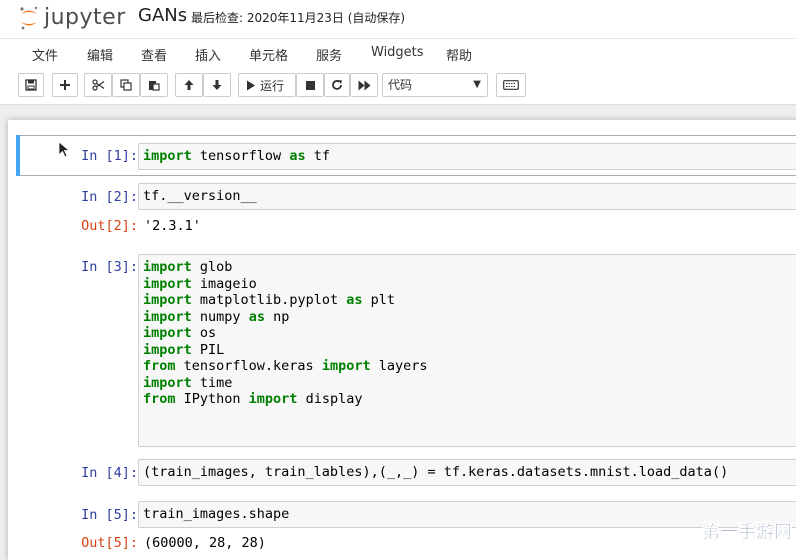 This screenshot has width=796, height=560. I want to click on cell-1-input: import tensorflow as tf, so click(467, 156).